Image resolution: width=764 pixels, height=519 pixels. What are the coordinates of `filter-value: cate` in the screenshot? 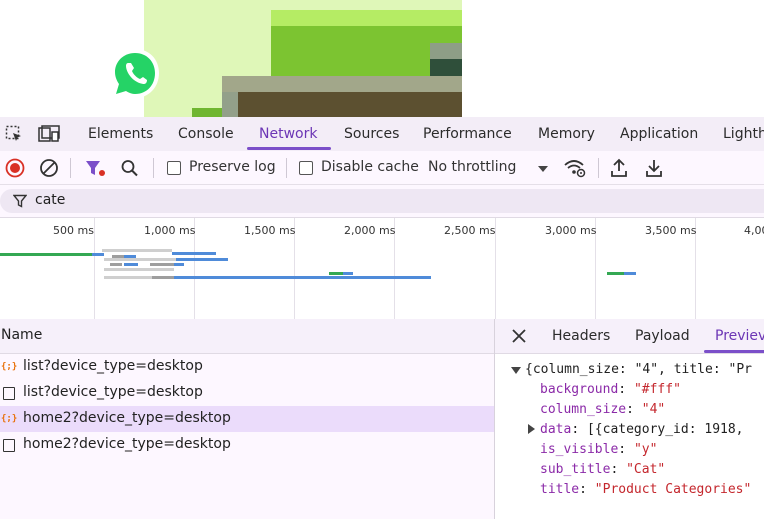 It's located at (50, 200).